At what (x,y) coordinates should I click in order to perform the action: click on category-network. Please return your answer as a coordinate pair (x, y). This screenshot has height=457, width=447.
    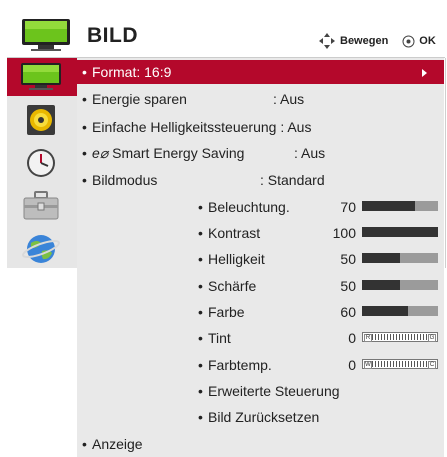
    Looking at the image, I should click on (42, 249).